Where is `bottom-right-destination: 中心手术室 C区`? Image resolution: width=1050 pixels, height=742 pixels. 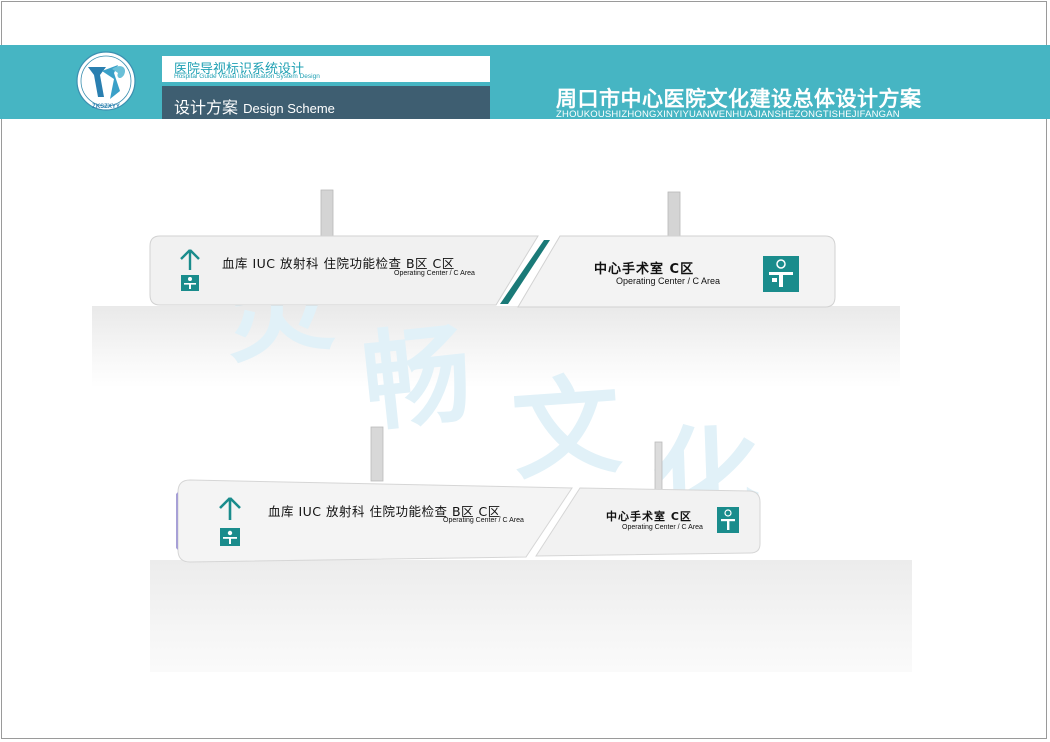
bottom-right-destination: 中心手术室 C区 is located at coordinates (649, 516).